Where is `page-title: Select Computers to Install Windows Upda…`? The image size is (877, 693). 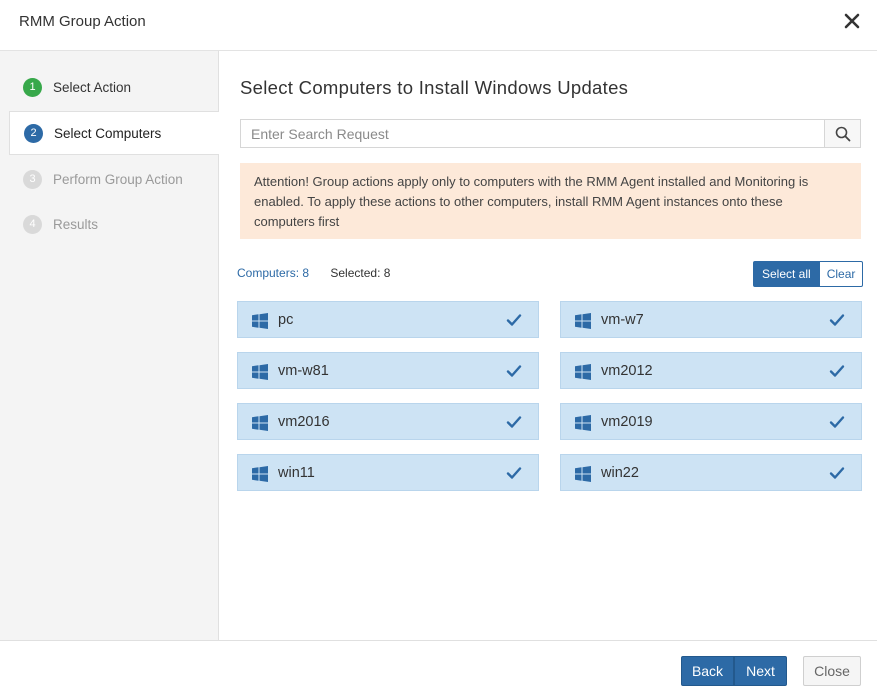
page-title: Select Computers to Install Windows Upda… is located at coordinates (434, 87).